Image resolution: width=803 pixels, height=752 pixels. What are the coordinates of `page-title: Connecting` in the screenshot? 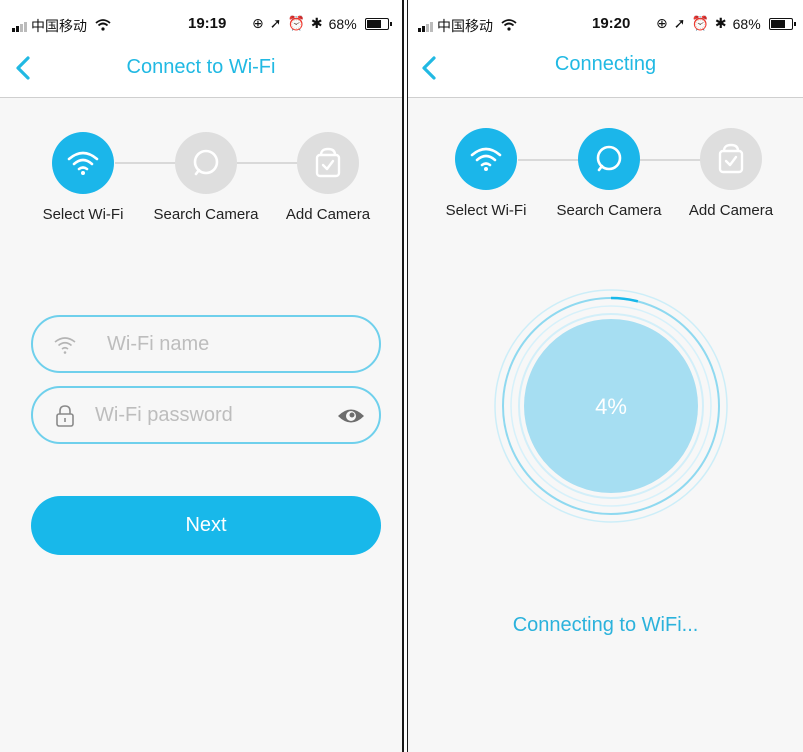 It's located at (605, 64).